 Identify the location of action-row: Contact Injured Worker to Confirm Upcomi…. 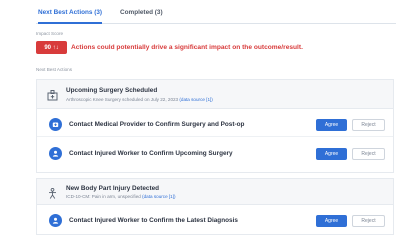
(215, 154).